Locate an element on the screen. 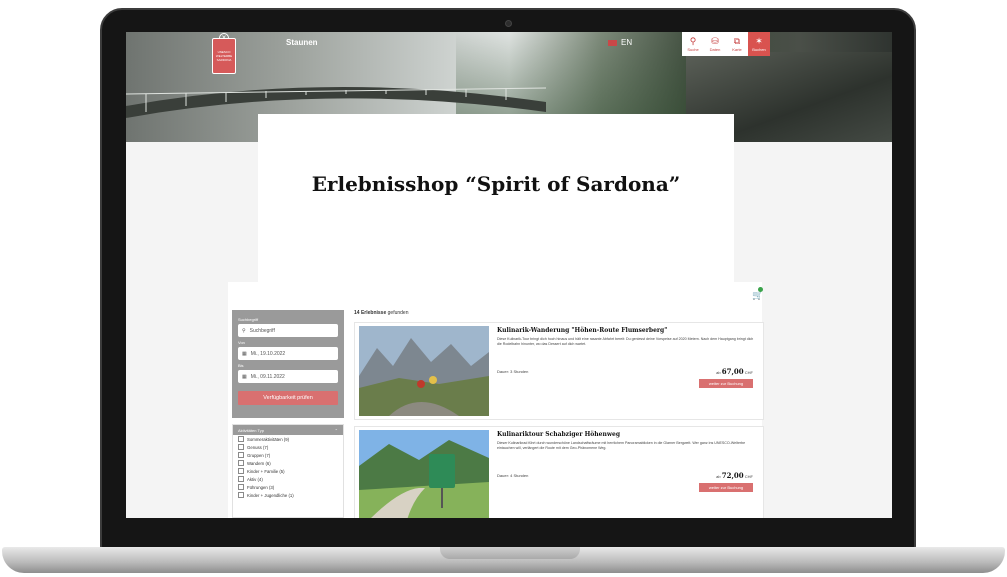 The width and height of the screenshot is (1007, 577). search-input: ⚲ Suchbegriff is located at coordinates (288, 330).